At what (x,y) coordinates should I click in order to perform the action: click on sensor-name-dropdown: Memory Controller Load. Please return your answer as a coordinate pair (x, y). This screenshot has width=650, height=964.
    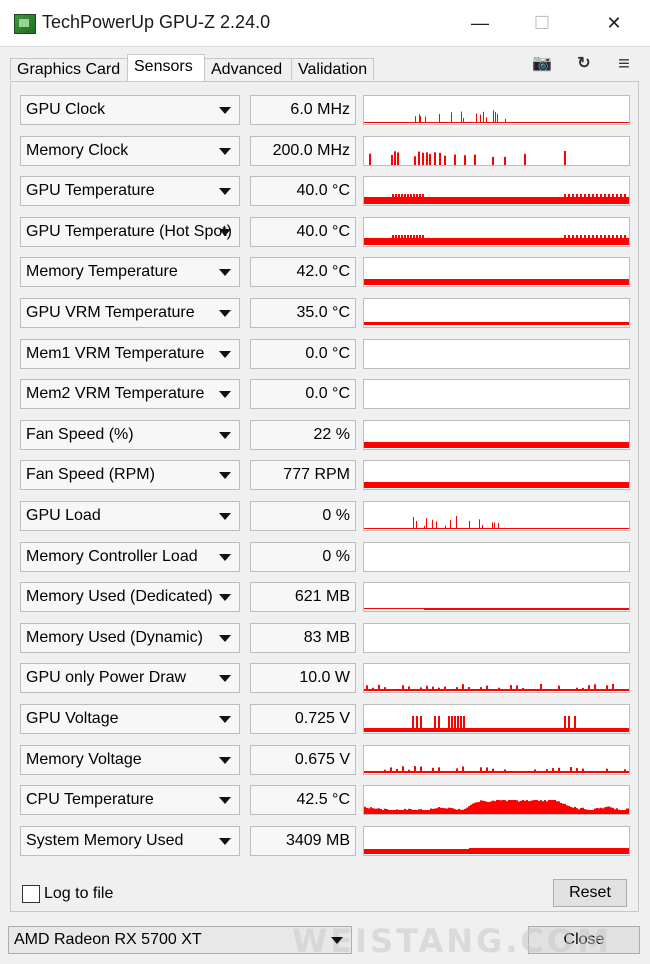
    Looking at the image, I should click on (130, 556).